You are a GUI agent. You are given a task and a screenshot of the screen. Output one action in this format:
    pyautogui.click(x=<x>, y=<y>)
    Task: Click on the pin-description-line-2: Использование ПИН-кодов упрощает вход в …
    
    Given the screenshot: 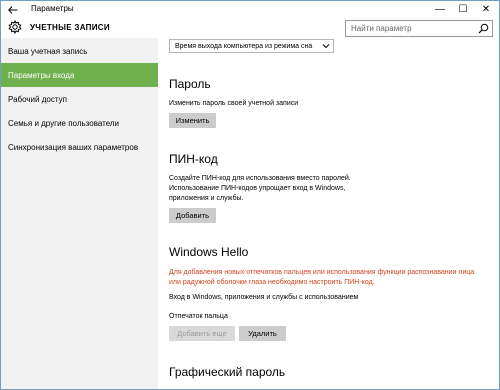 What is the action you would take?
    pyautogui.click(x=257, y=188)
    